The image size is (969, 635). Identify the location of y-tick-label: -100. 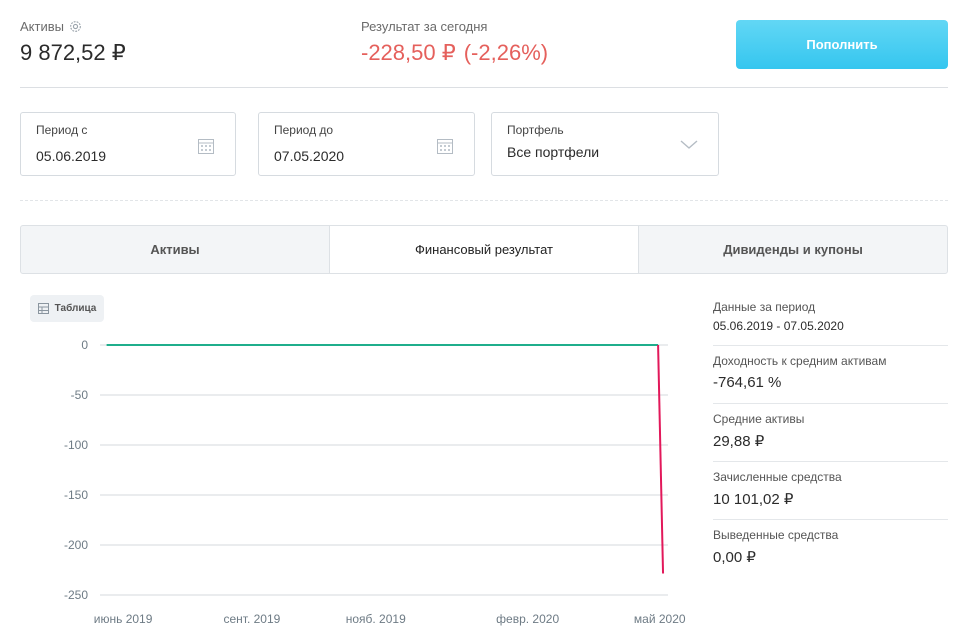
(76, 445).